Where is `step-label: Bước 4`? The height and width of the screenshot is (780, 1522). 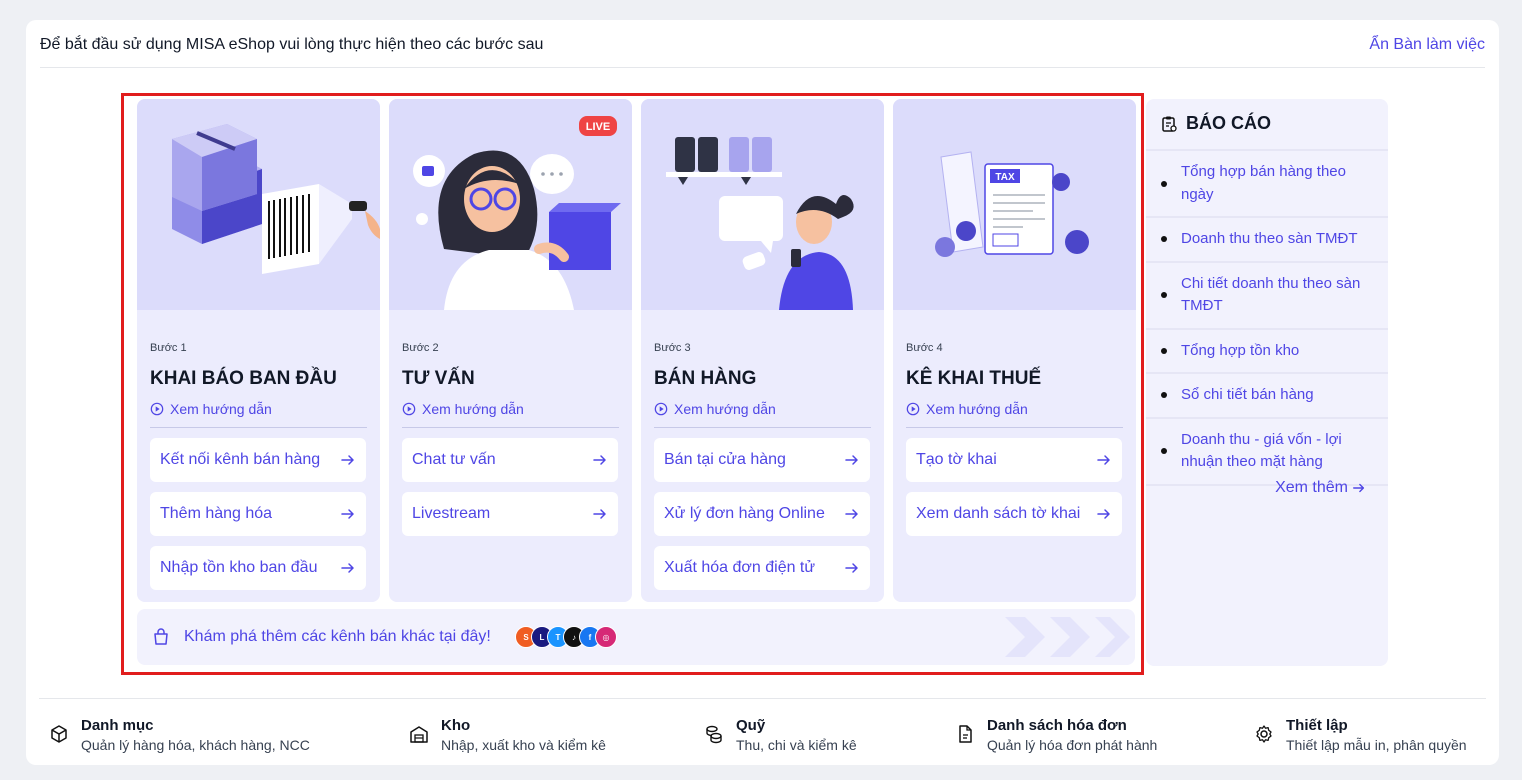 step-label: Bước 4 is located at coordinates (924, 348).